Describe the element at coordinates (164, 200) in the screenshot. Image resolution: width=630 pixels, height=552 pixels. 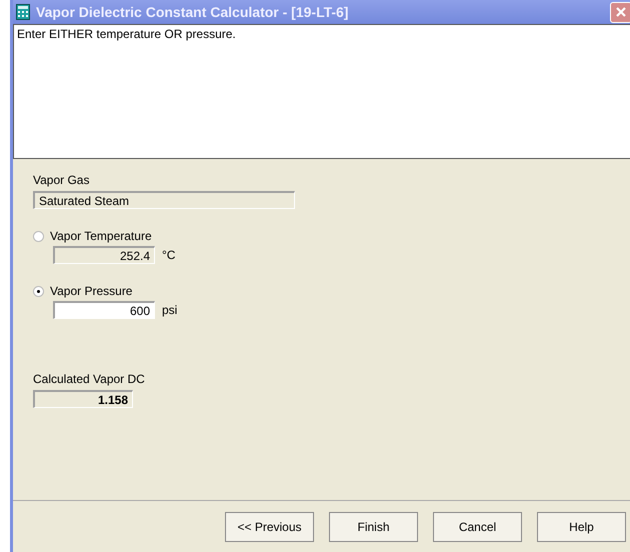
I see `gas-field: Saturated Steam` at that location.